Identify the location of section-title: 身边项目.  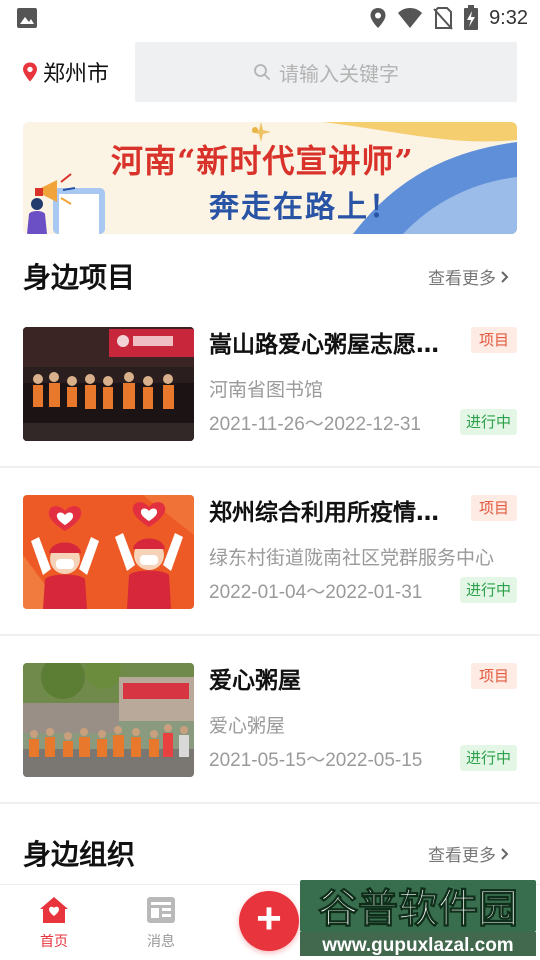
(79, 277).